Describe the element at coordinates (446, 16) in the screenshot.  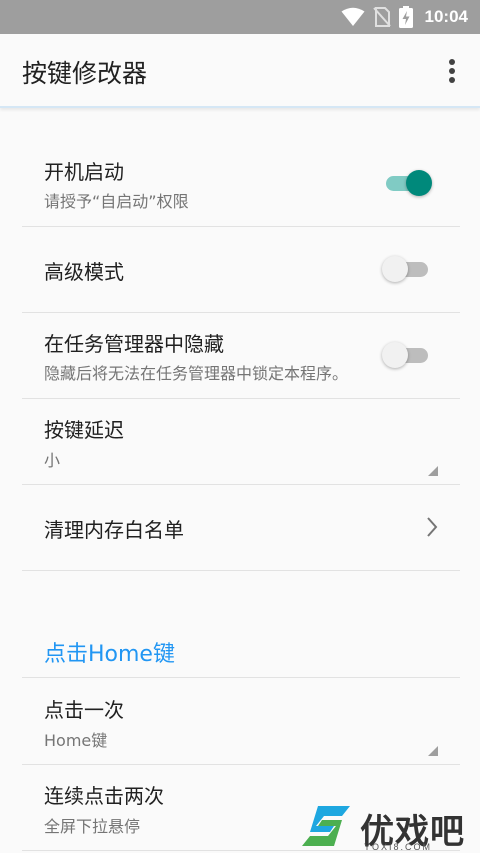
I see `status-time: 10:04` at that location.